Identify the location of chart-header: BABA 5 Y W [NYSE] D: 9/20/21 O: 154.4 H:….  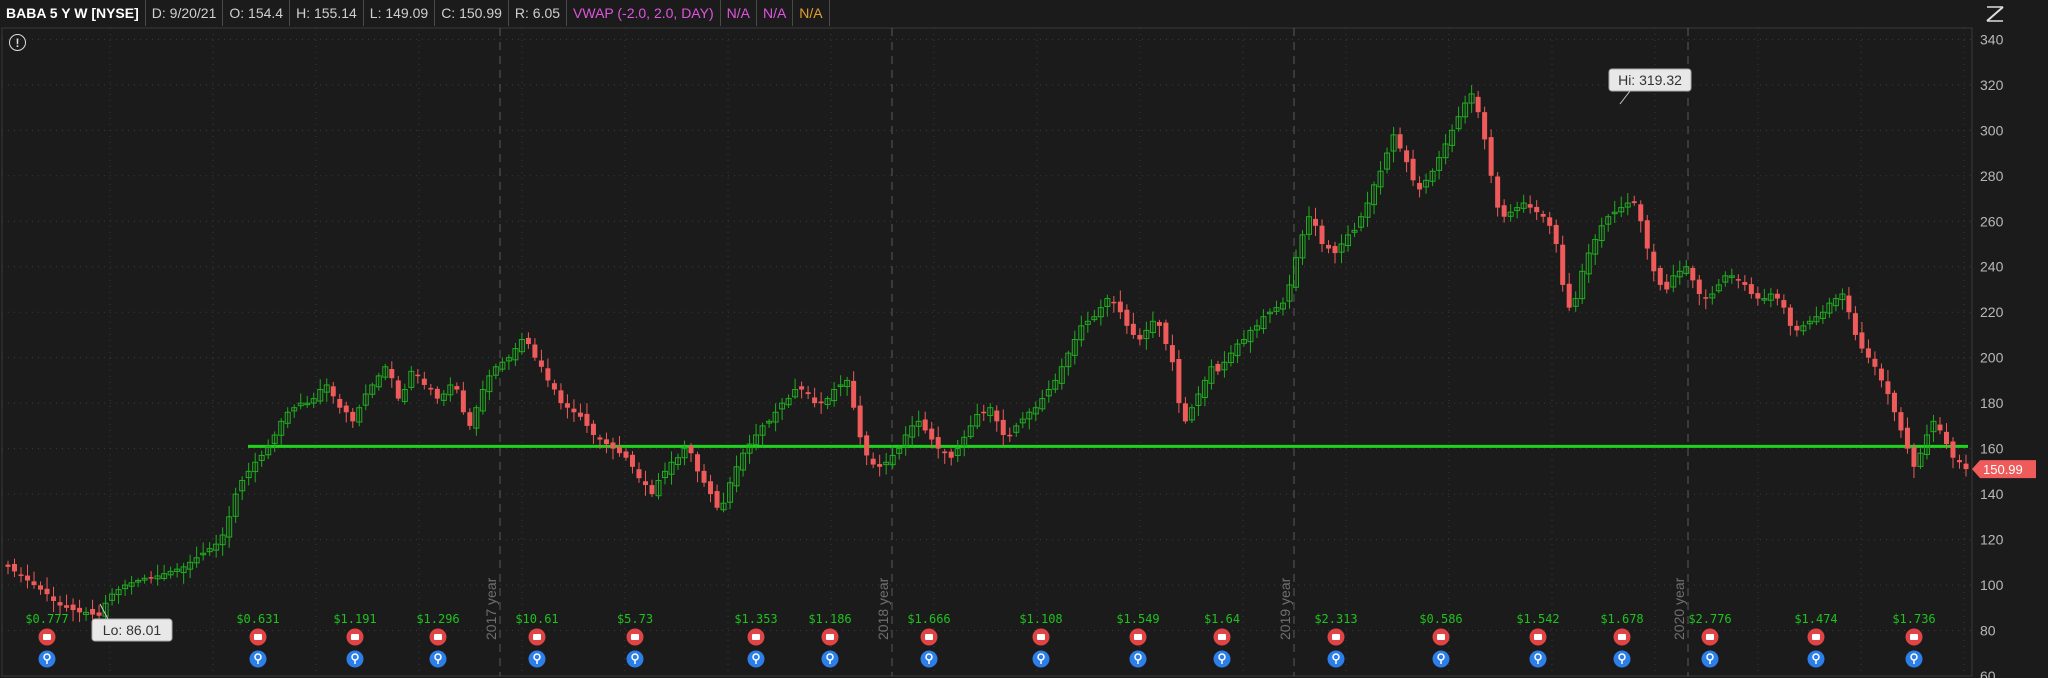
(986, 13).